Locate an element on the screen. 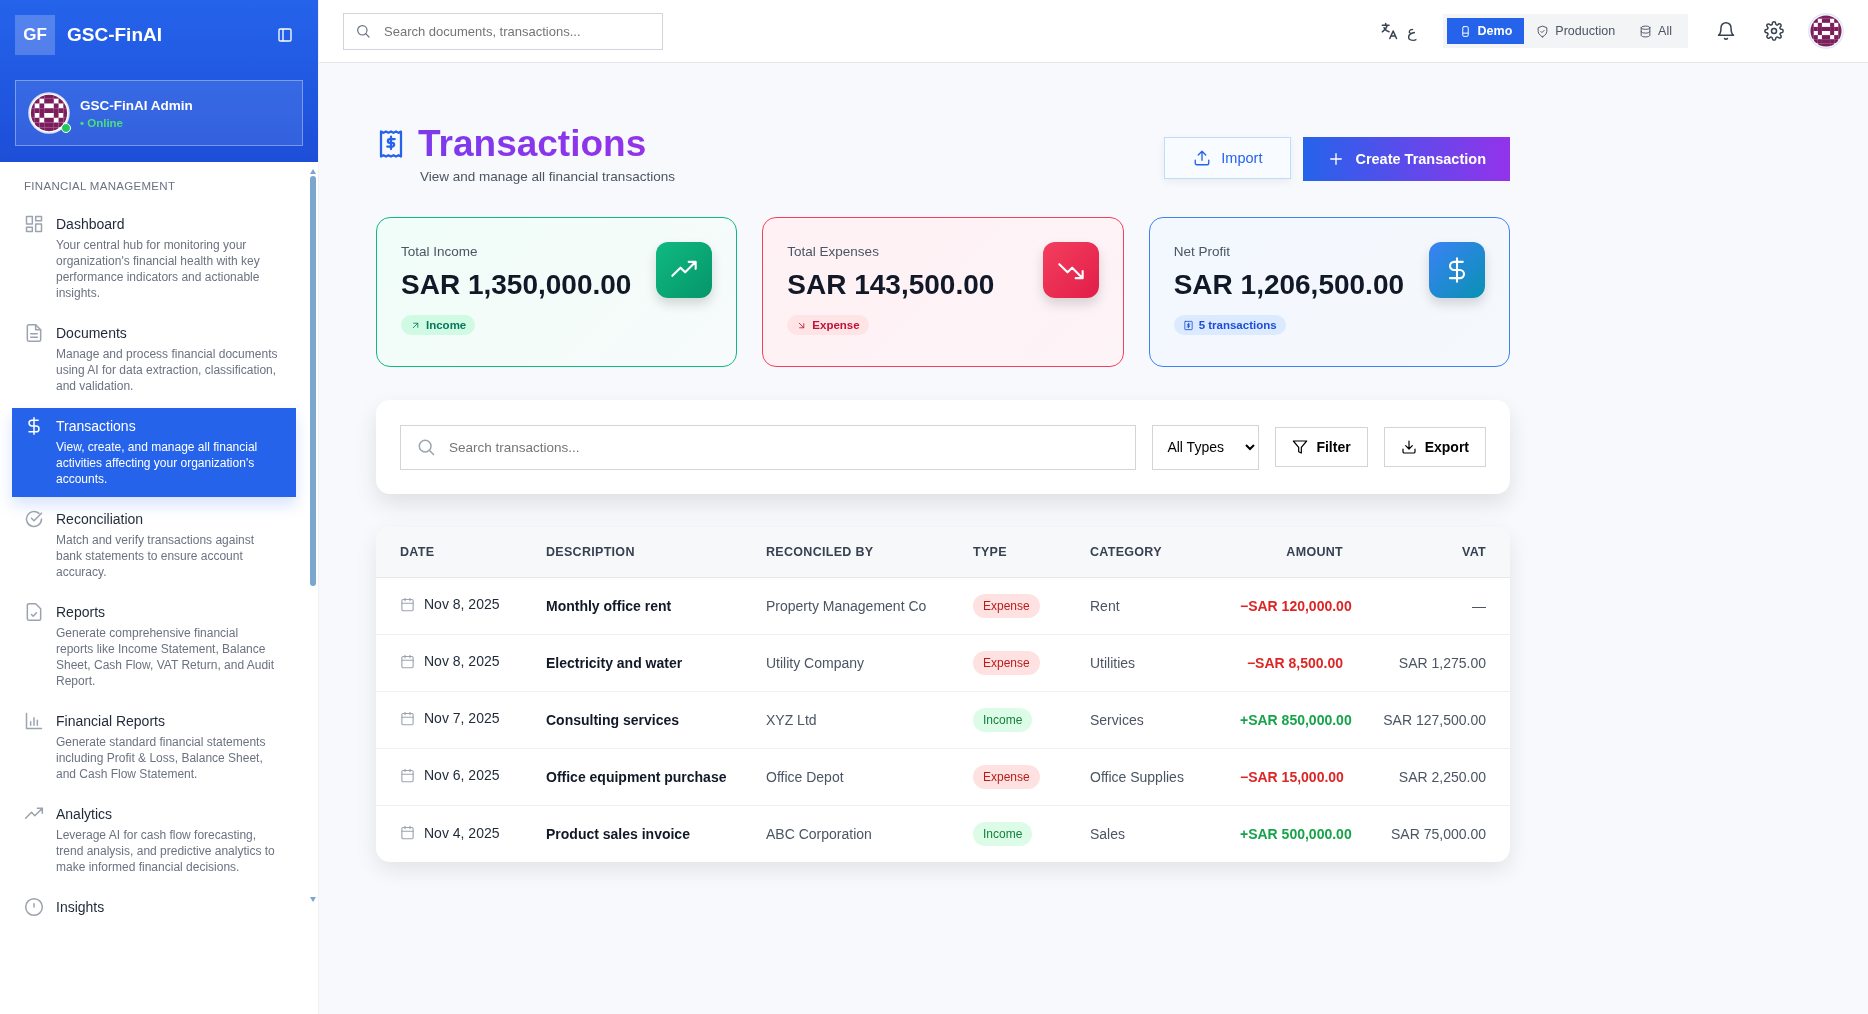  table-cell: — is located at coordinates (1432, 605).